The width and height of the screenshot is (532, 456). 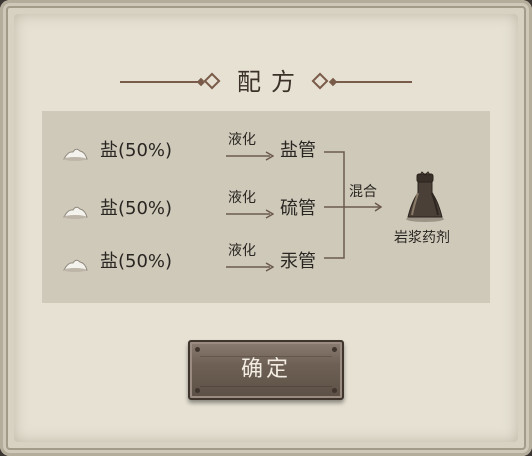 I want to click on combine-process-label: 混合, so click(x=363, y=192).